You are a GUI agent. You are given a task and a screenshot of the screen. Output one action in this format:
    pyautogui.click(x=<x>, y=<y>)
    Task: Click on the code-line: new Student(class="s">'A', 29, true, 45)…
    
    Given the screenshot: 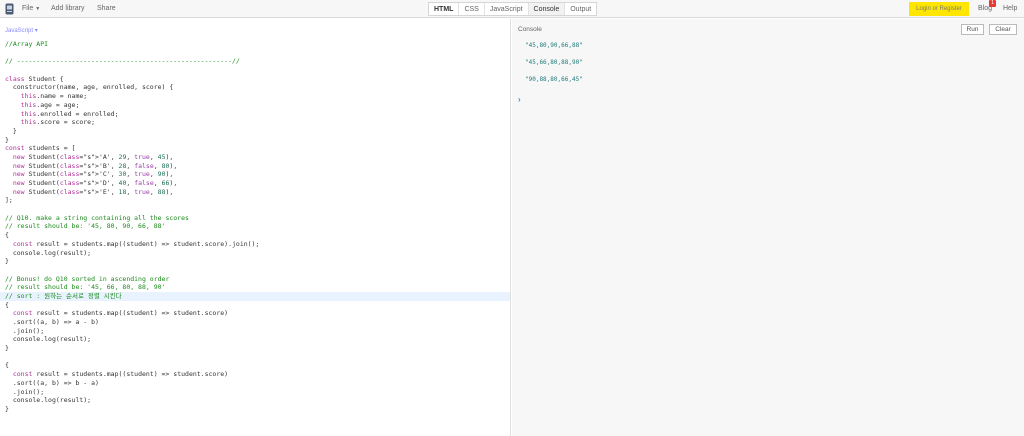 What is the action you would take?
    pyautogui.click(x=257, y=157)
    